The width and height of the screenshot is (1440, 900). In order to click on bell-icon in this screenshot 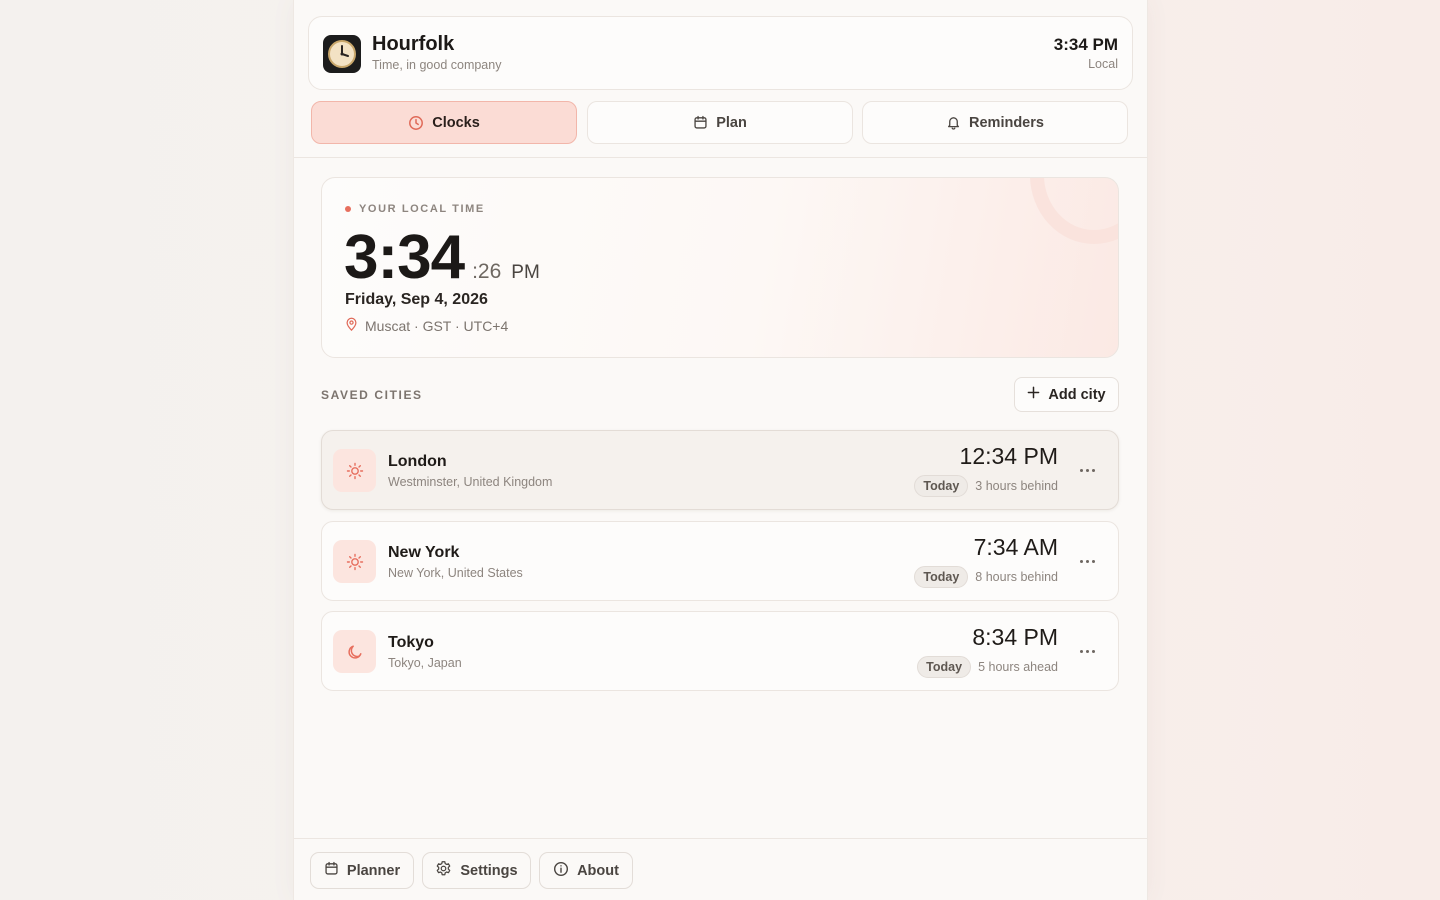, I will do `click(953, 122)`.